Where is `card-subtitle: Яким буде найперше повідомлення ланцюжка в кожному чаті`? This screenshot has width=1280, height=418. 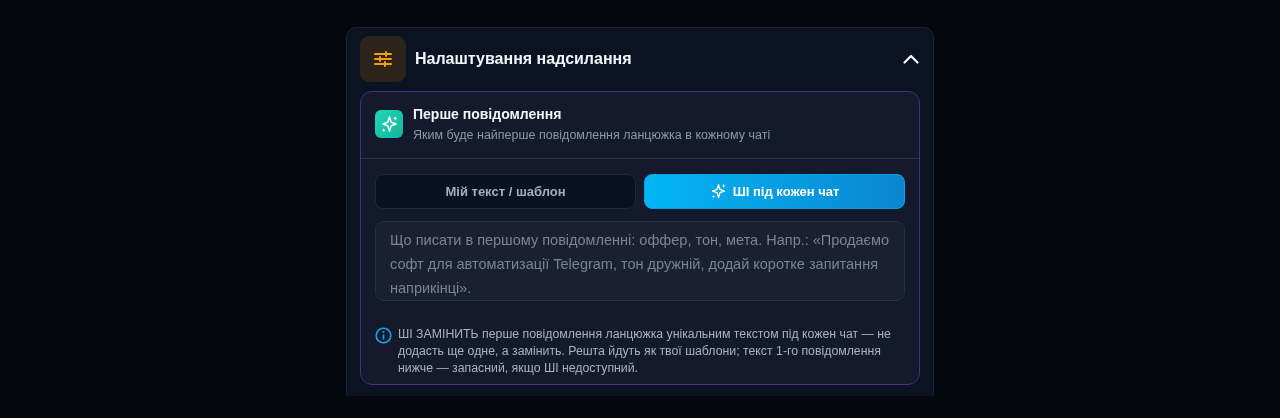 card-subtitle: Яким буде найперше повідомлення ланцюжка в кожному чаті is located at coordinates (592, 135).